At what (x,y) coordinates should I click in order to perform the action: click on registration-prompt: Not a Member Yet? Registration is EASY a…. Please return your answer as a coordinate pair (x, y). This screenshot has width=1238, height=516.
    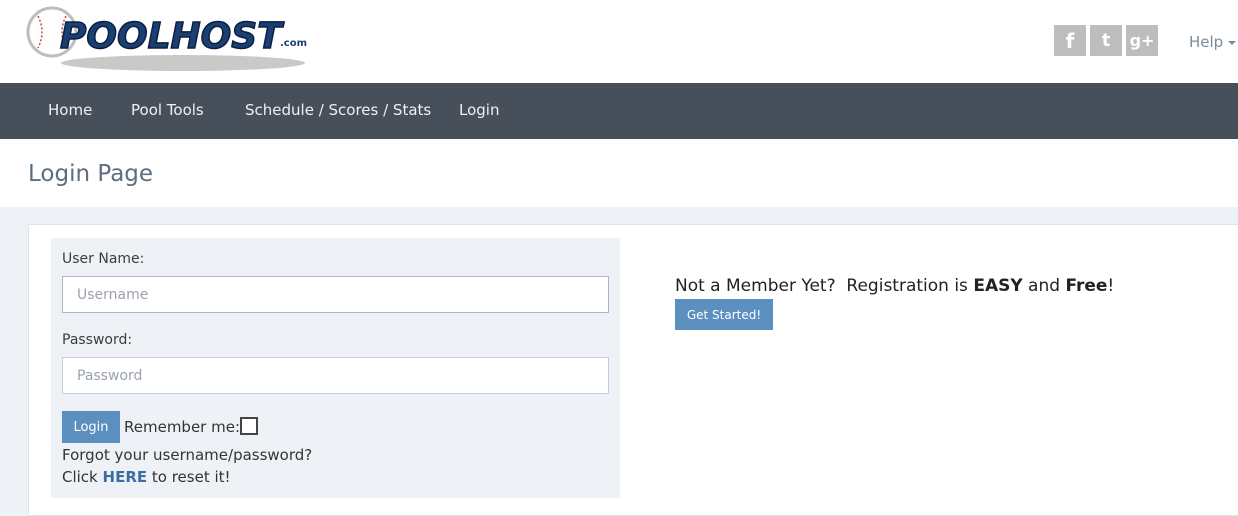
    Looking at the image, I should click on (895, 286).